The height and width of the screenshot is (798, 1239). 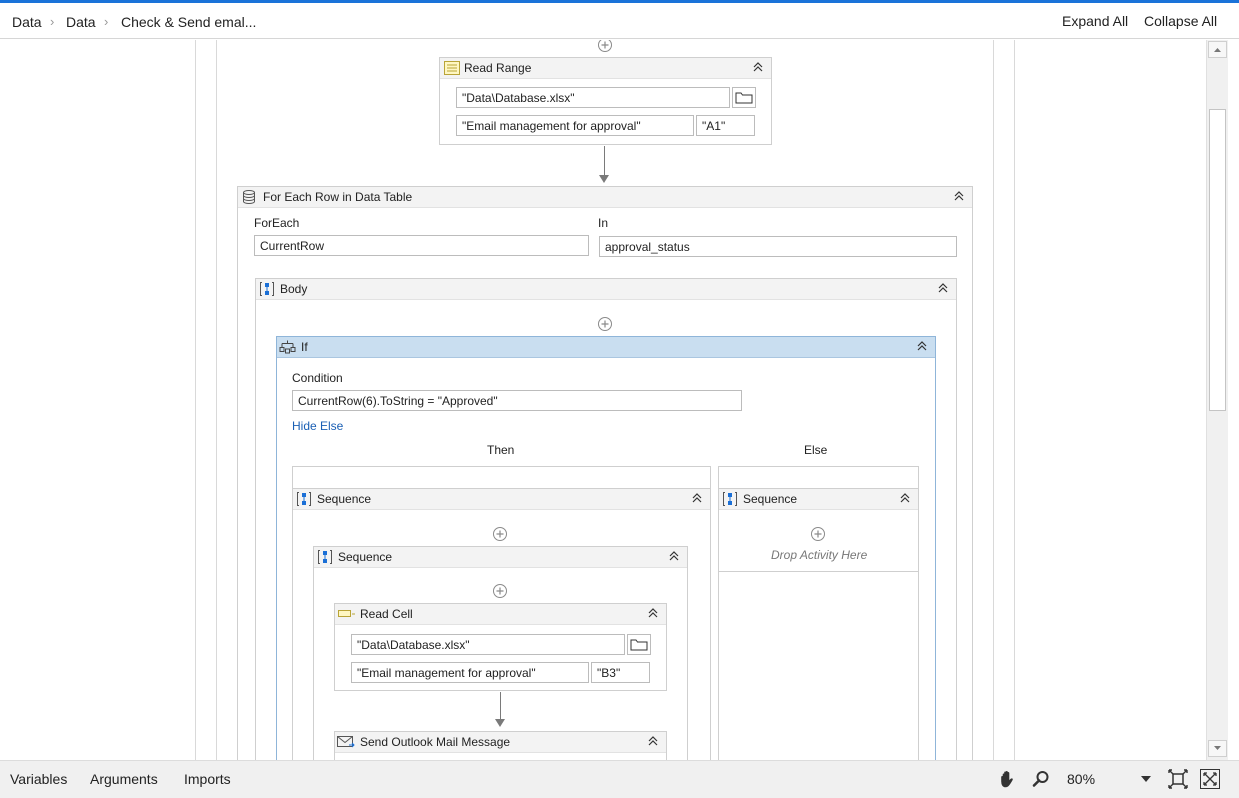 I want to click on breadcrumb-item-1: Data, so click(x=27, y=22).